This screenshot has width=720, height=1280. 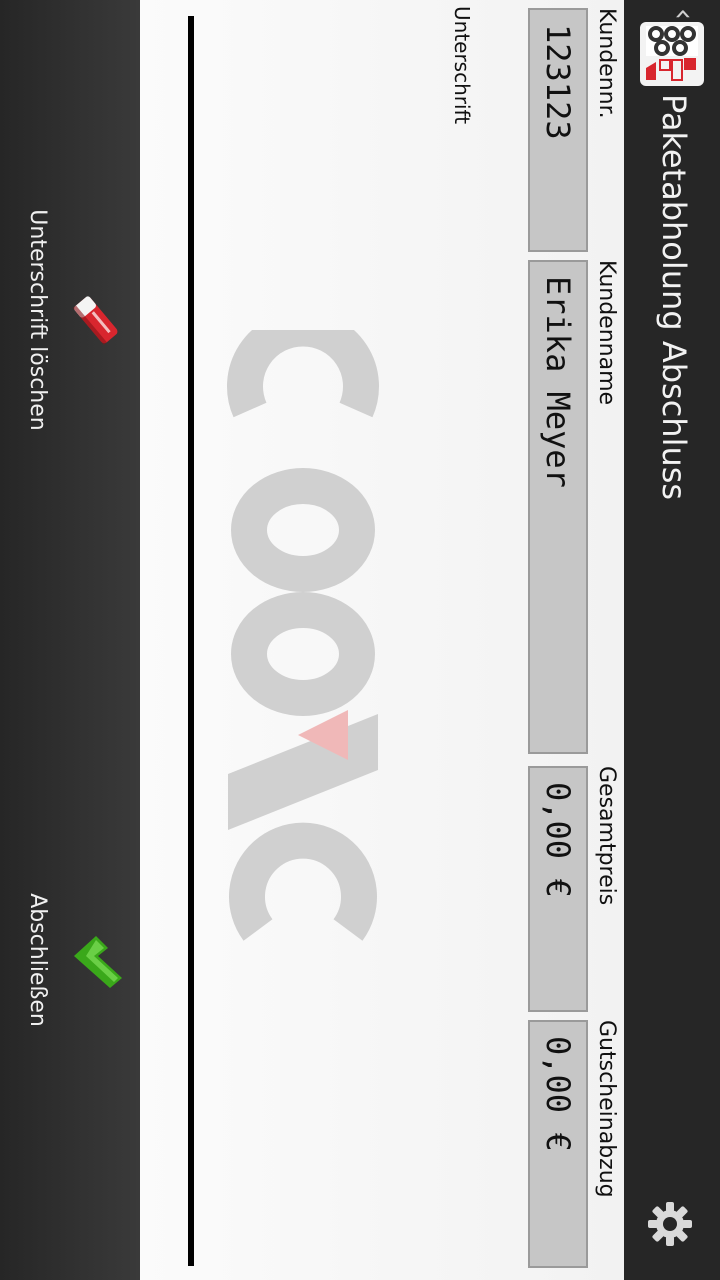 What do you see at coordinates (558, 889) in the screenshot?
I see `total-price-field: 0,00 €` at bounding box center [558, 889].